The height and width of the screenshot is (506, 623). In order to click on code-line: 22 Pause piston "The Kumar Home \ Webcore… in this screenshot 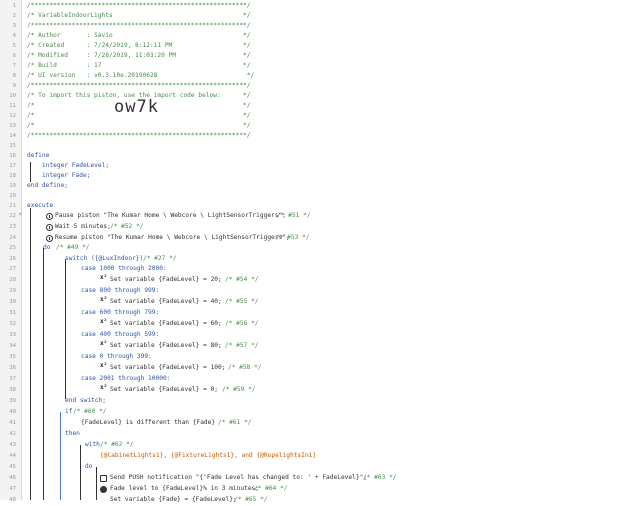, I will do `click(311, 216)`.